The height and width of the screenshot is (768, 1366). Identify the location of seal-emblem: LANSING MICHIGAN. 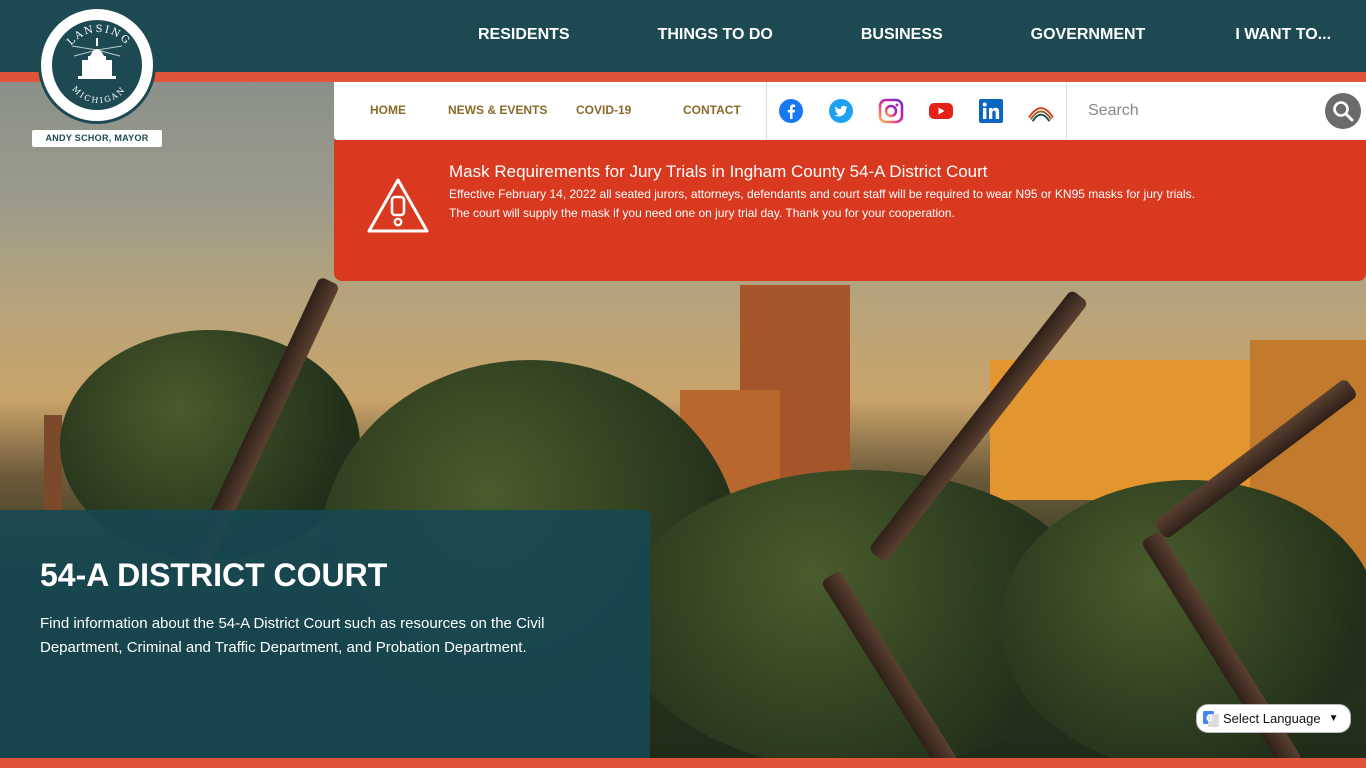
(97, 65).